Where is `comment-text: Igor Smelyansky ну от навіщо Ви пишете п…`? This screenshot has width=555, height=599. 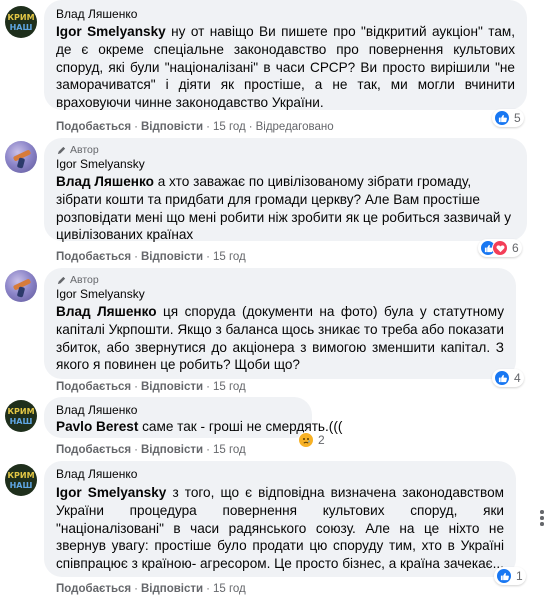 comment-text: Igor Smelyansky ну от навіщо Ви пишете п… is located at coordinates (285, 67).